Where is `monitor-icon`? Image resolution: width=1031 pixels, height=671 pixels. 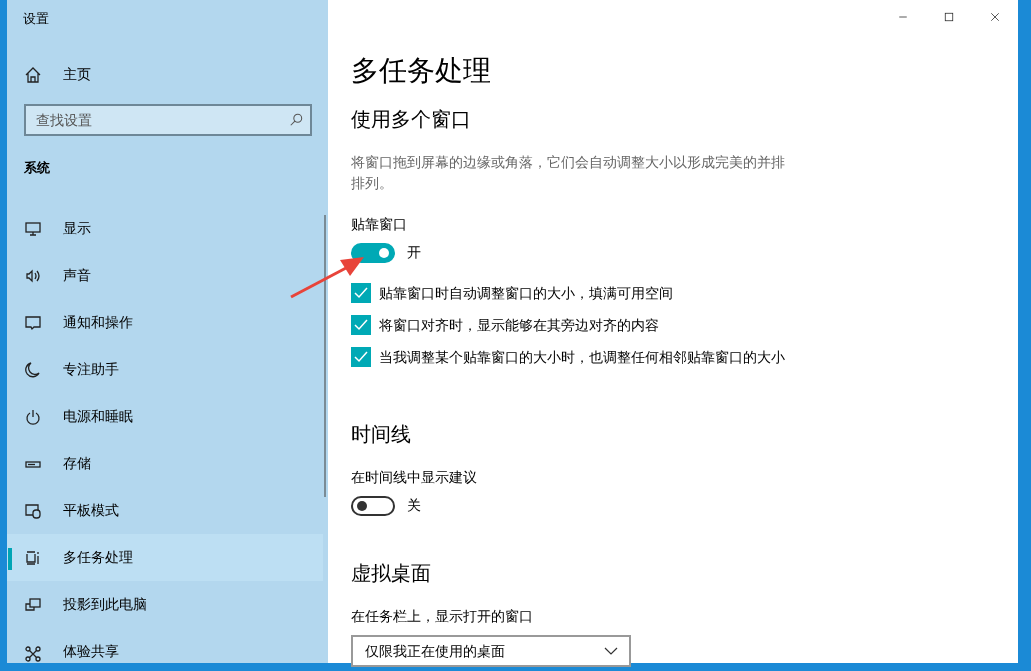 monitor-icon is located at coordinates (33, 228).